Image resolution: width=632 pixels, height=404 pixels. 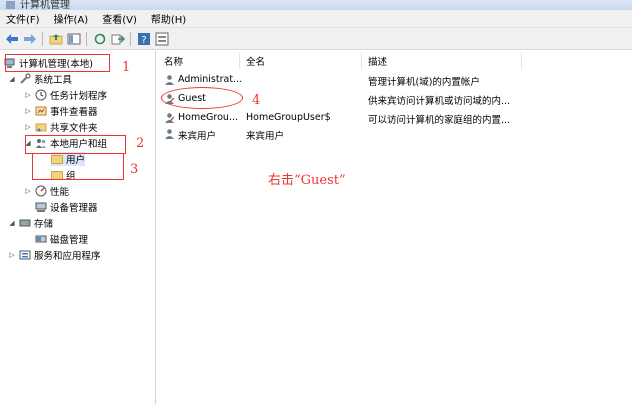 What do you see at coordinates (56, 39) in the screenshot?
I see `up-folder-icon` at bounding box center [56, 39].